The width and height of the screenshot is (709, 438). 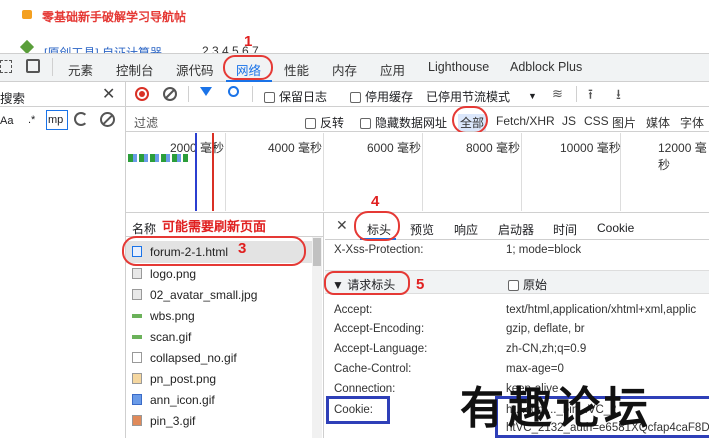 What do you see at coordinates (173, 274) in the screenshot?
I see `file-name: logo.png` at bounding box center [173, 274].